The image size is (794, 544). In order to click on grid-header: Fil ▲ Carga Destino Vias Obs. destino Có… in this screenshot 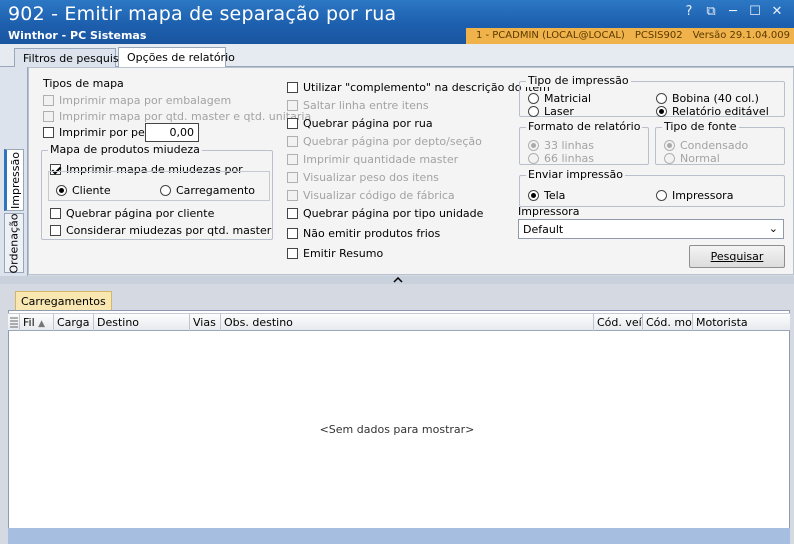, I will do `click(399, 322)`.